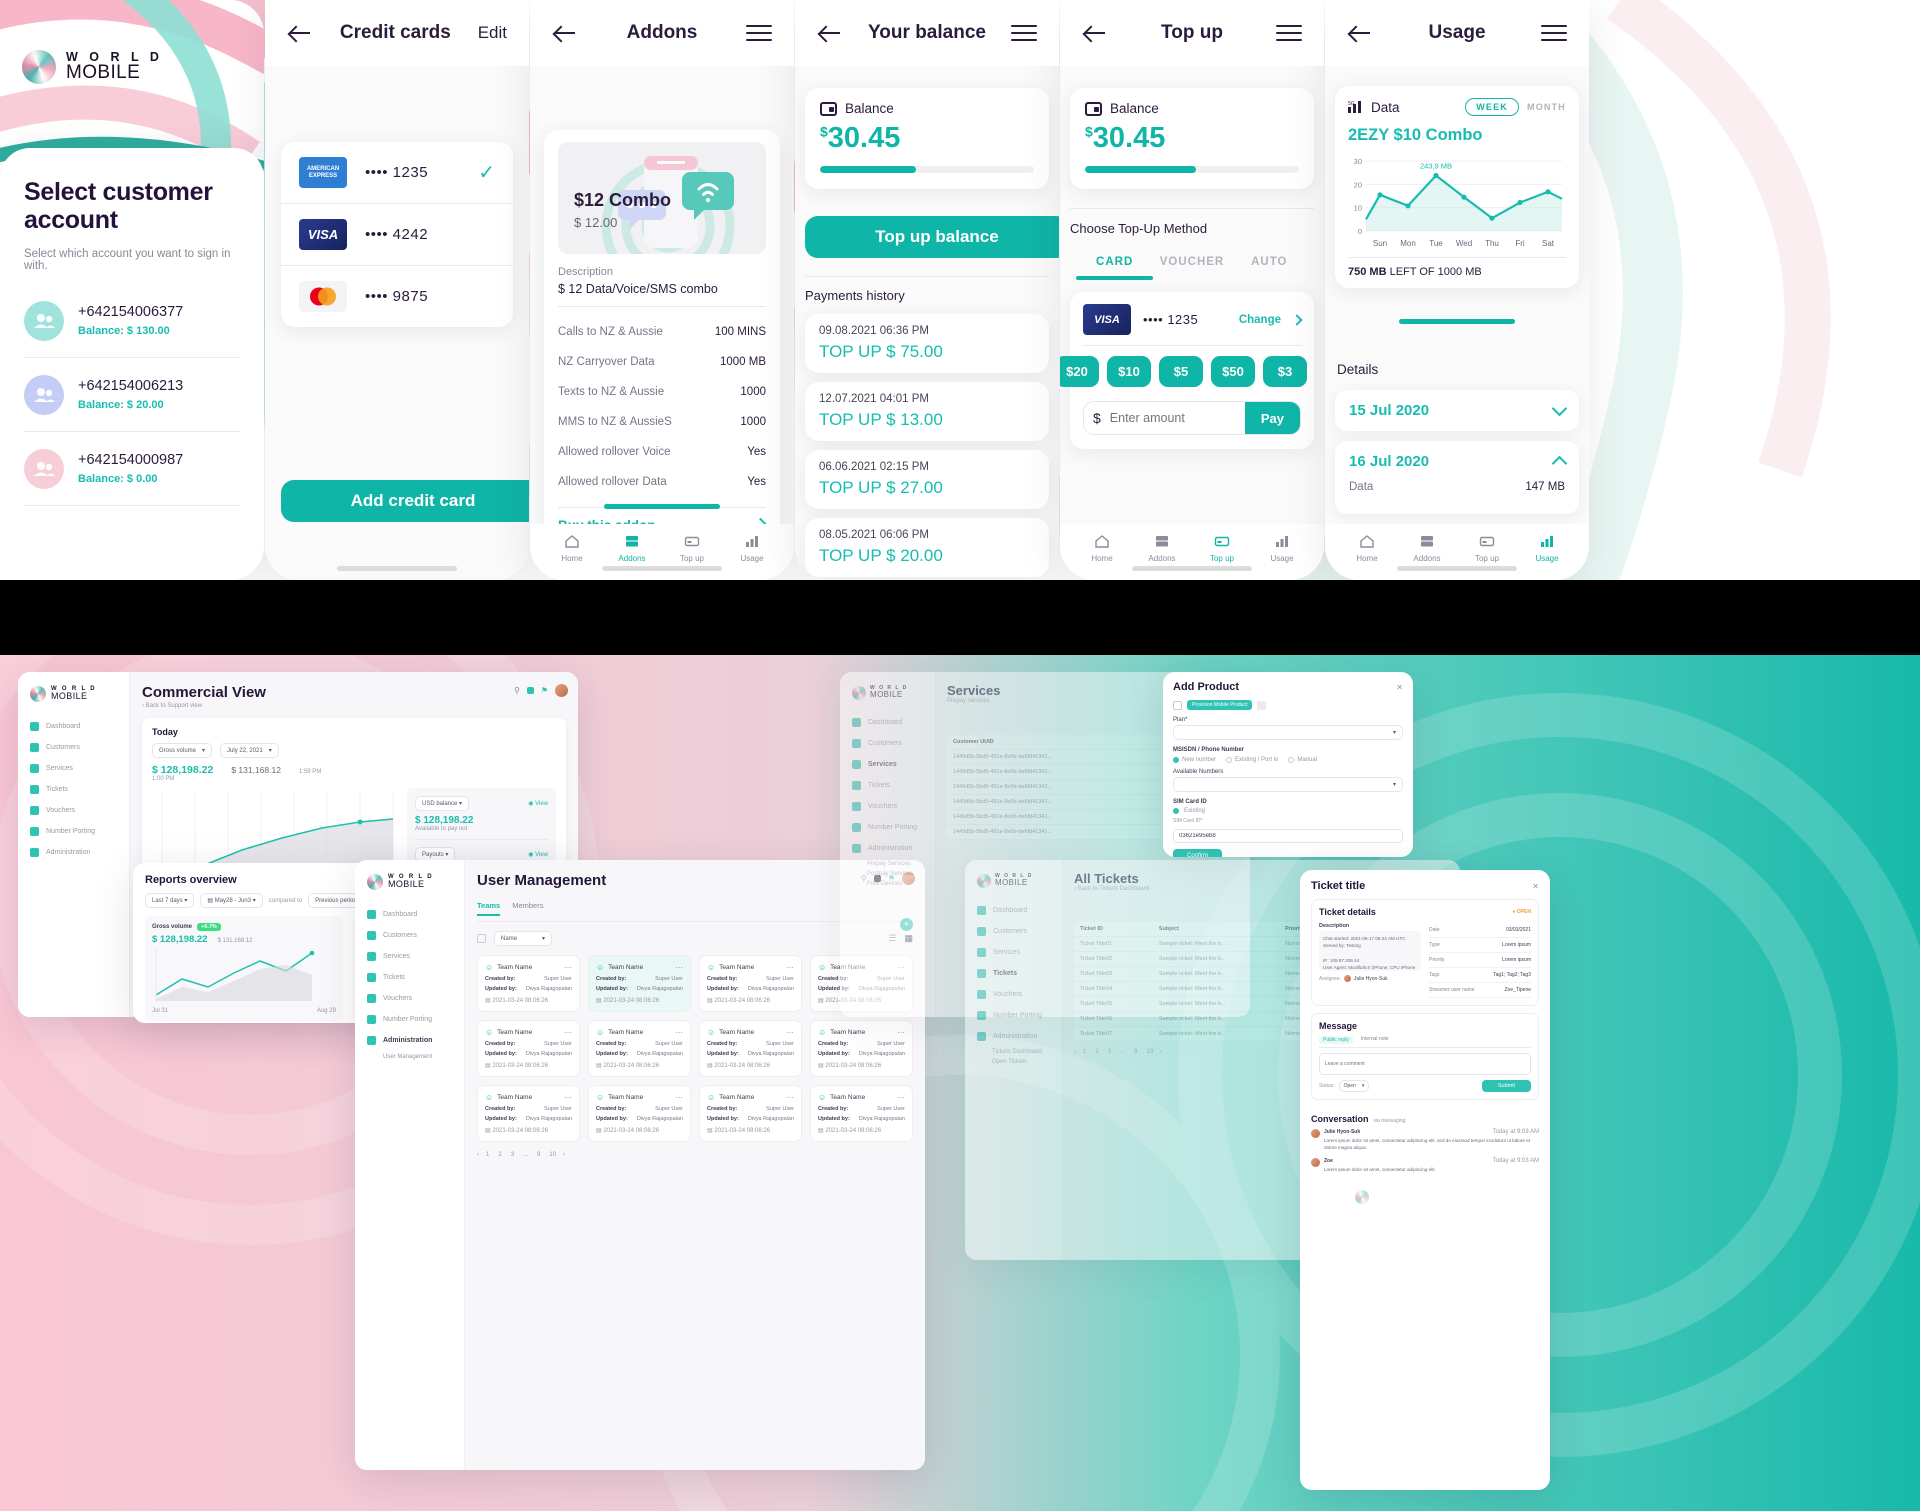 The image size is (1920, 1511). Describe the element at coordinates (1288, 836) in the screenshot. I see `sim-card-input` at that location.